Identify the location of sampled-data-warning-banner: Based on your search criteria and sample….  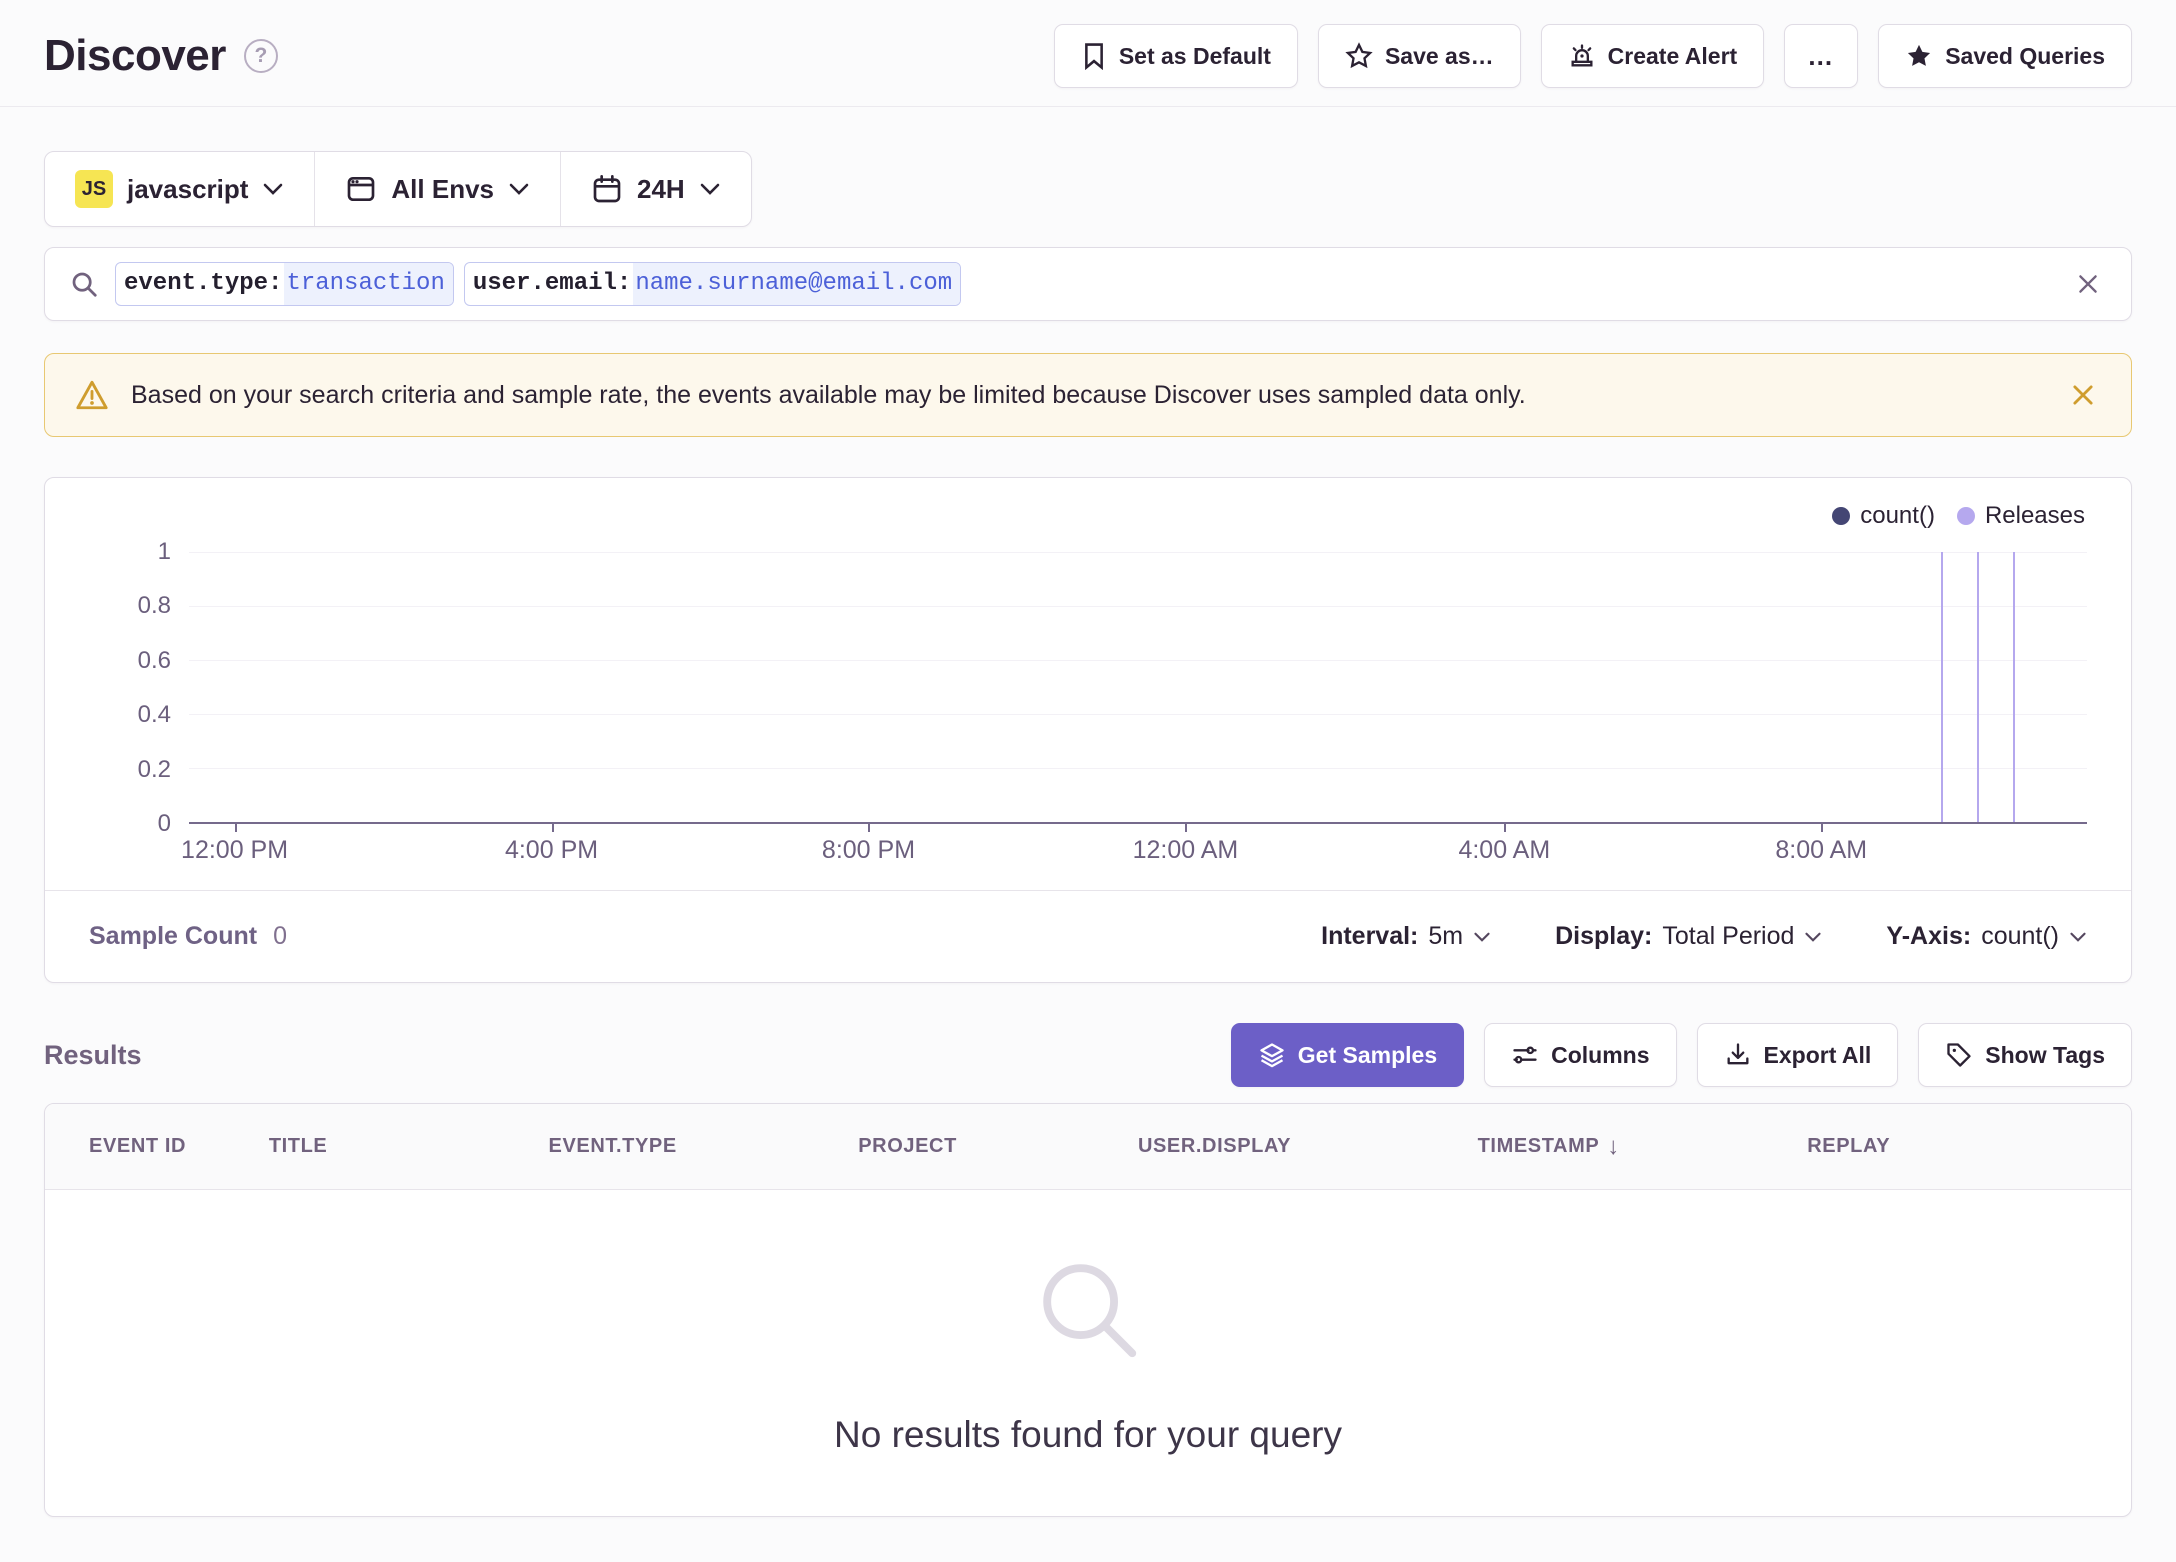
(1088, 395).